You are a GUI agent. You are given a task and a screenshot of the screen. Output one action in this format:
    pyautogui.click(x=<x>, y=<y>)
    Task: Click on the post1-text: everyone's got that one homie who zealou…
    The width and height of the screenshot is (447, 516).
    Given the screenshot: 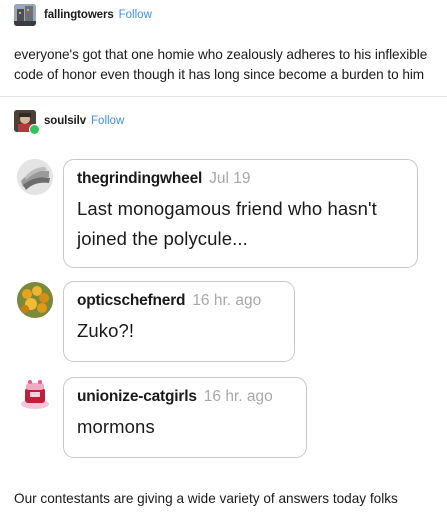 What is the action you would take?
    pyautogui.click(x=221, y=64)
    